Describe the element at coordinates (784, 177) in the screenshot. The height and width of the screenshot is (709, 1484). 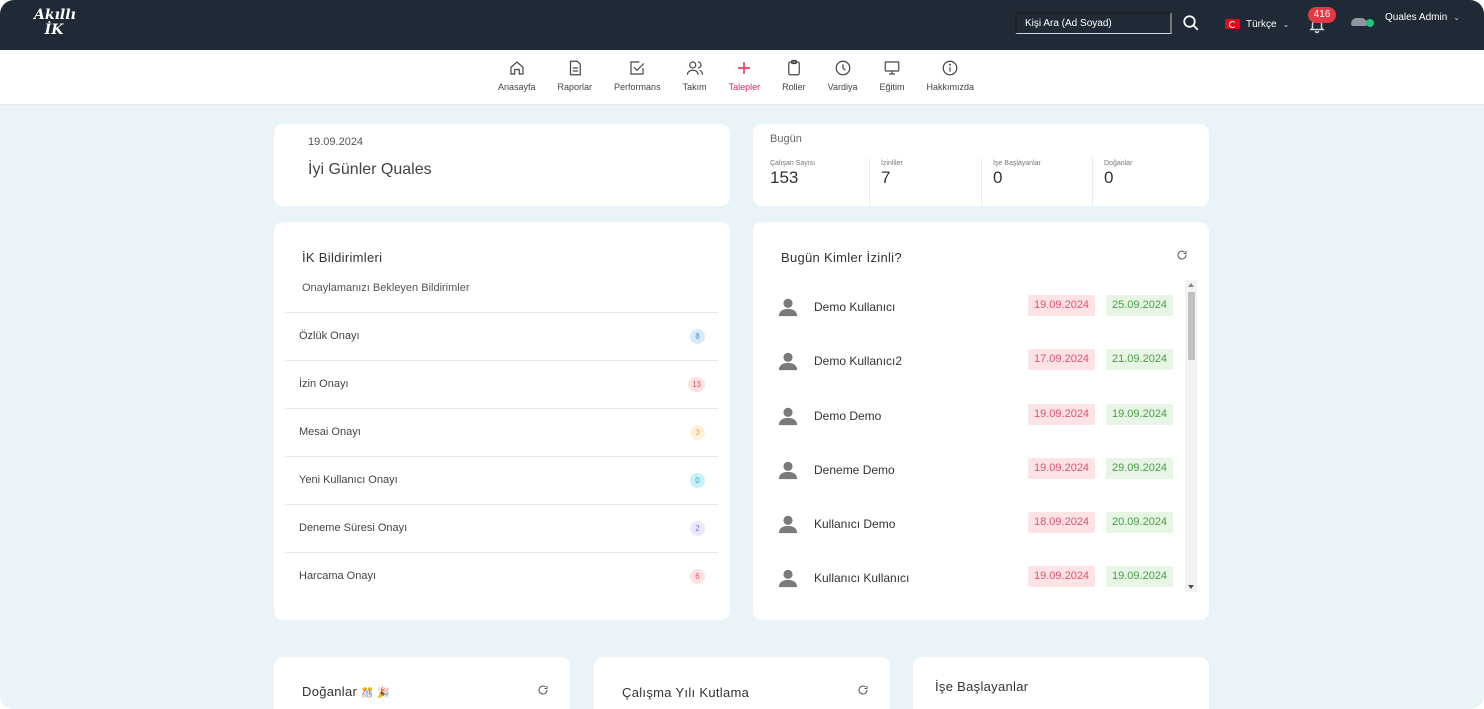
I see `stat-value: 153` at that location.